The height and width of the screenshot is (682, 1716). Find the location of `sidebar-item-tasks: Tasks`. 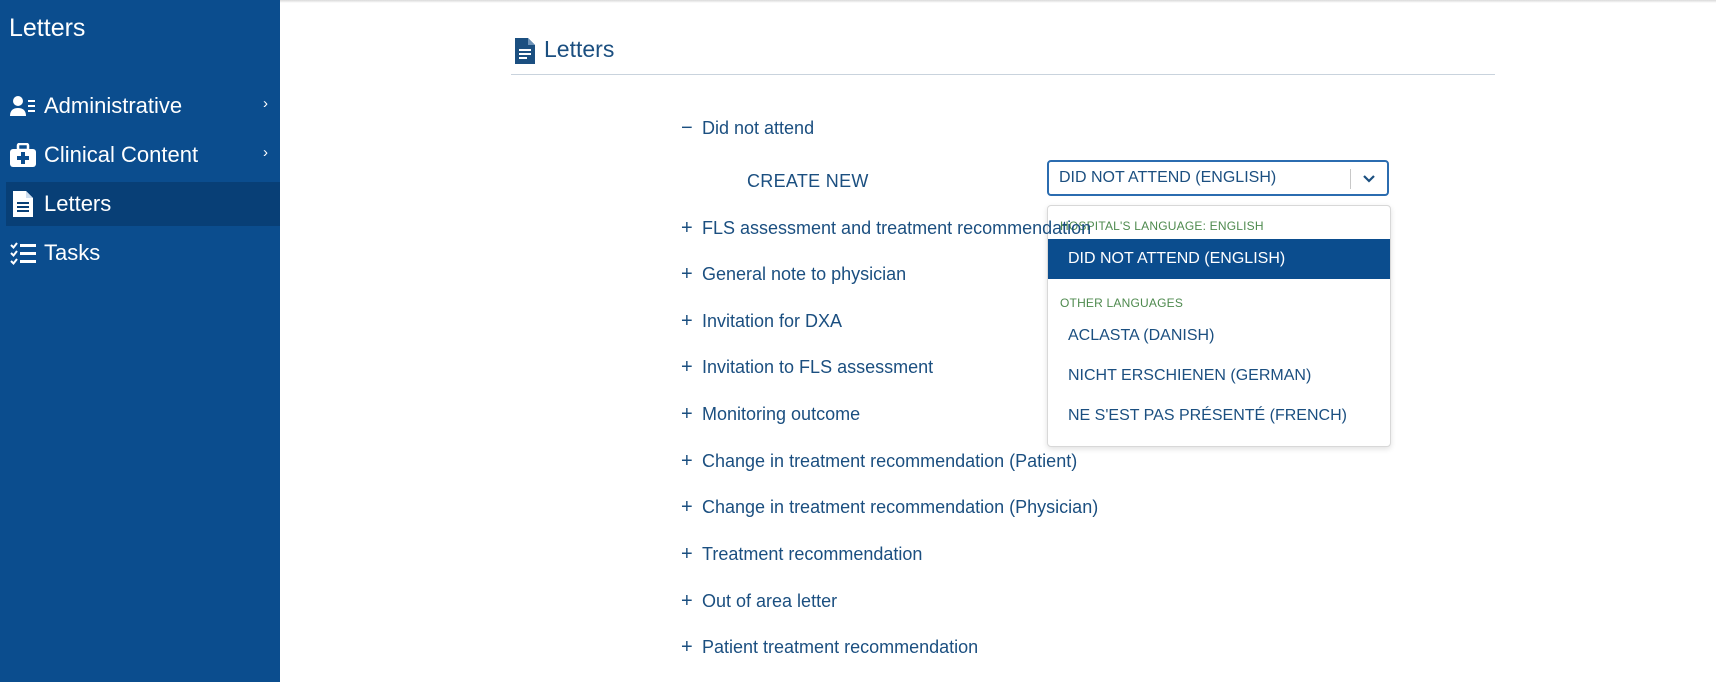

sidebar-item-tasks: Tasks is located at coordinates (140, 253).